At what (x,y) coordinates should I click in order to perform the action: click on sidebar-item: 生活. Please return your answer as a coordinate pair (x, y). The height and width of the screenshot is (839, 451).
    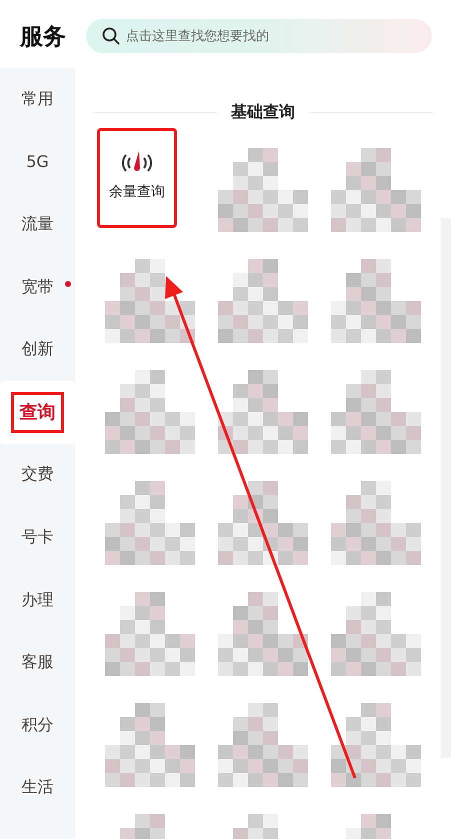
    Looking at the image, I should click on (37, 788).